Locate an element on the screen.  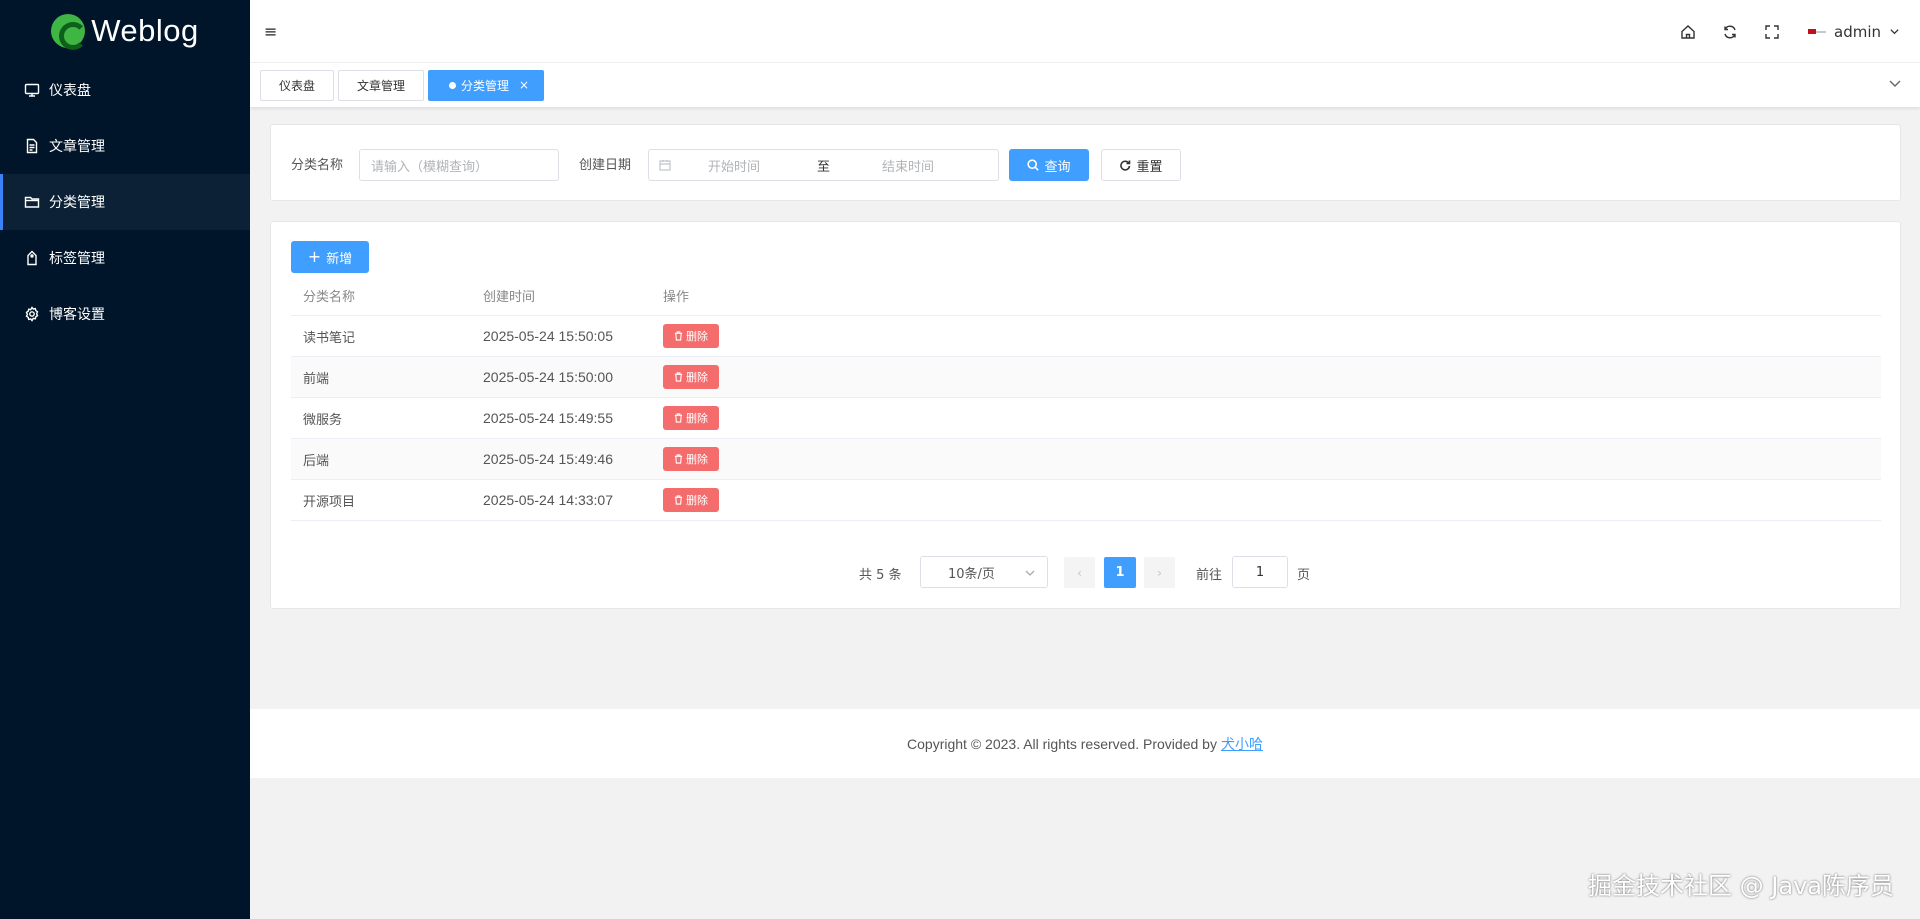
sidebar-menu: 仪表盘 文章管理 分类管理 标签管理 博客设置 is located at coordinates (125, 202).